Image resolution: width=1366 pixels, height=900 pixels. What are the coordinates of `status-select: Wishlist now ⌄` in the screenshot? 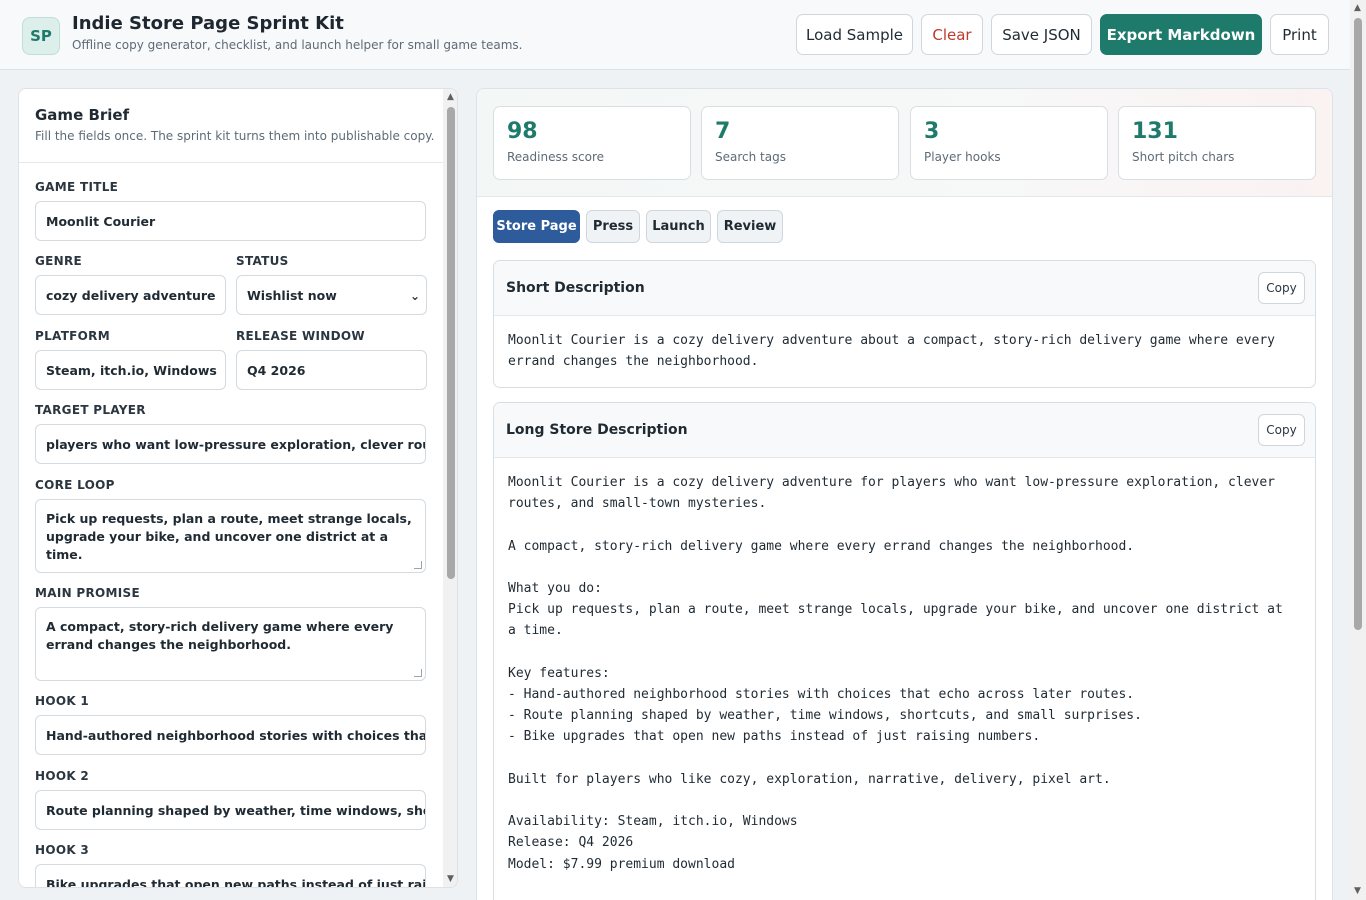 It's located at (331, 295).